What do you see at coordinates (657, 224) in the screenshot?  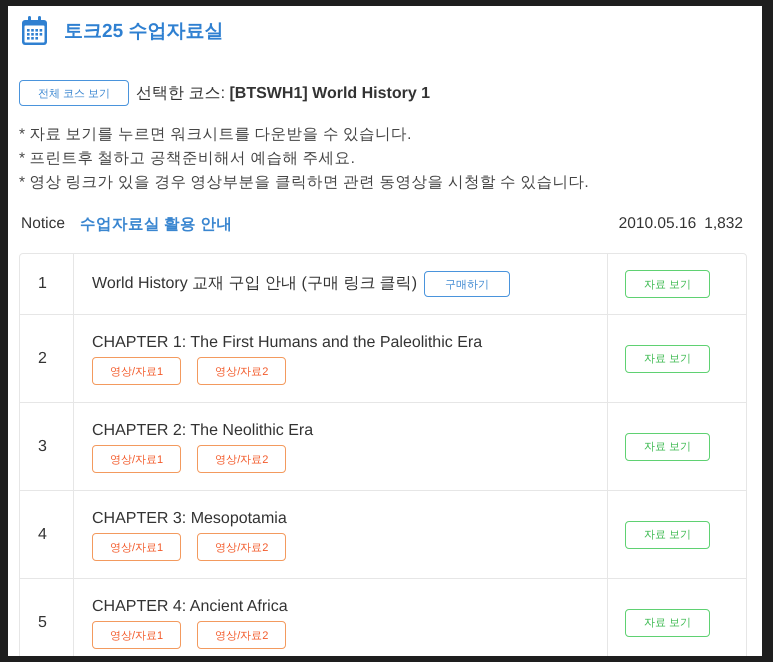 I see `notice-date: 2010.05.16` at bounding box center [657, 224].